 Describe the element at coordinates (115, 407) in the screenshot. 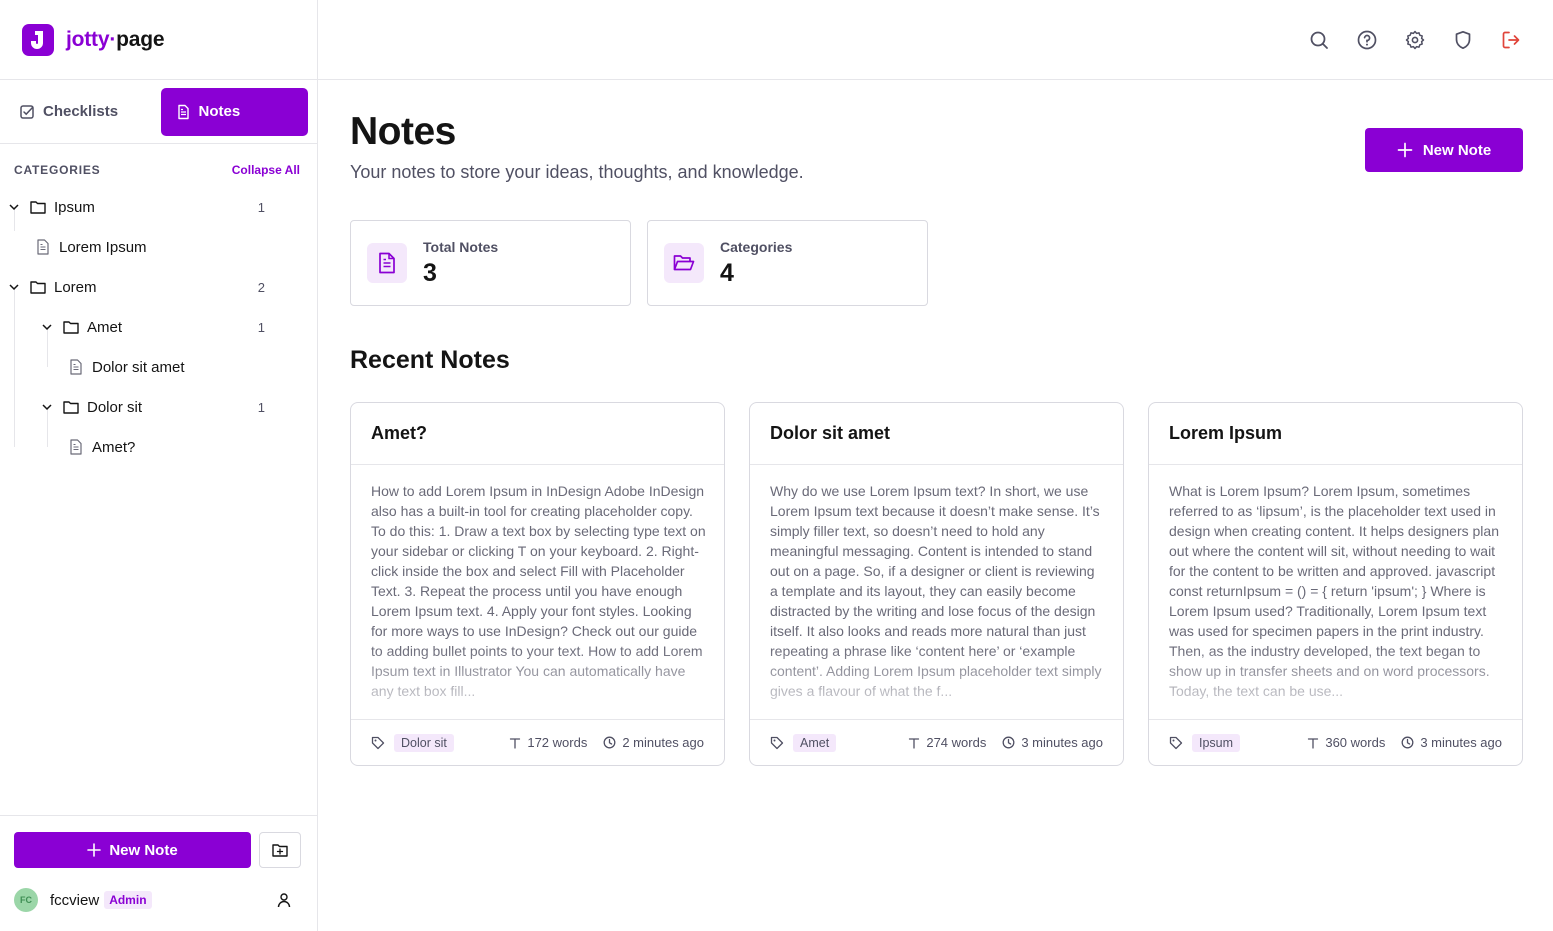

I see `tree-label: Dolor sit` at that location.